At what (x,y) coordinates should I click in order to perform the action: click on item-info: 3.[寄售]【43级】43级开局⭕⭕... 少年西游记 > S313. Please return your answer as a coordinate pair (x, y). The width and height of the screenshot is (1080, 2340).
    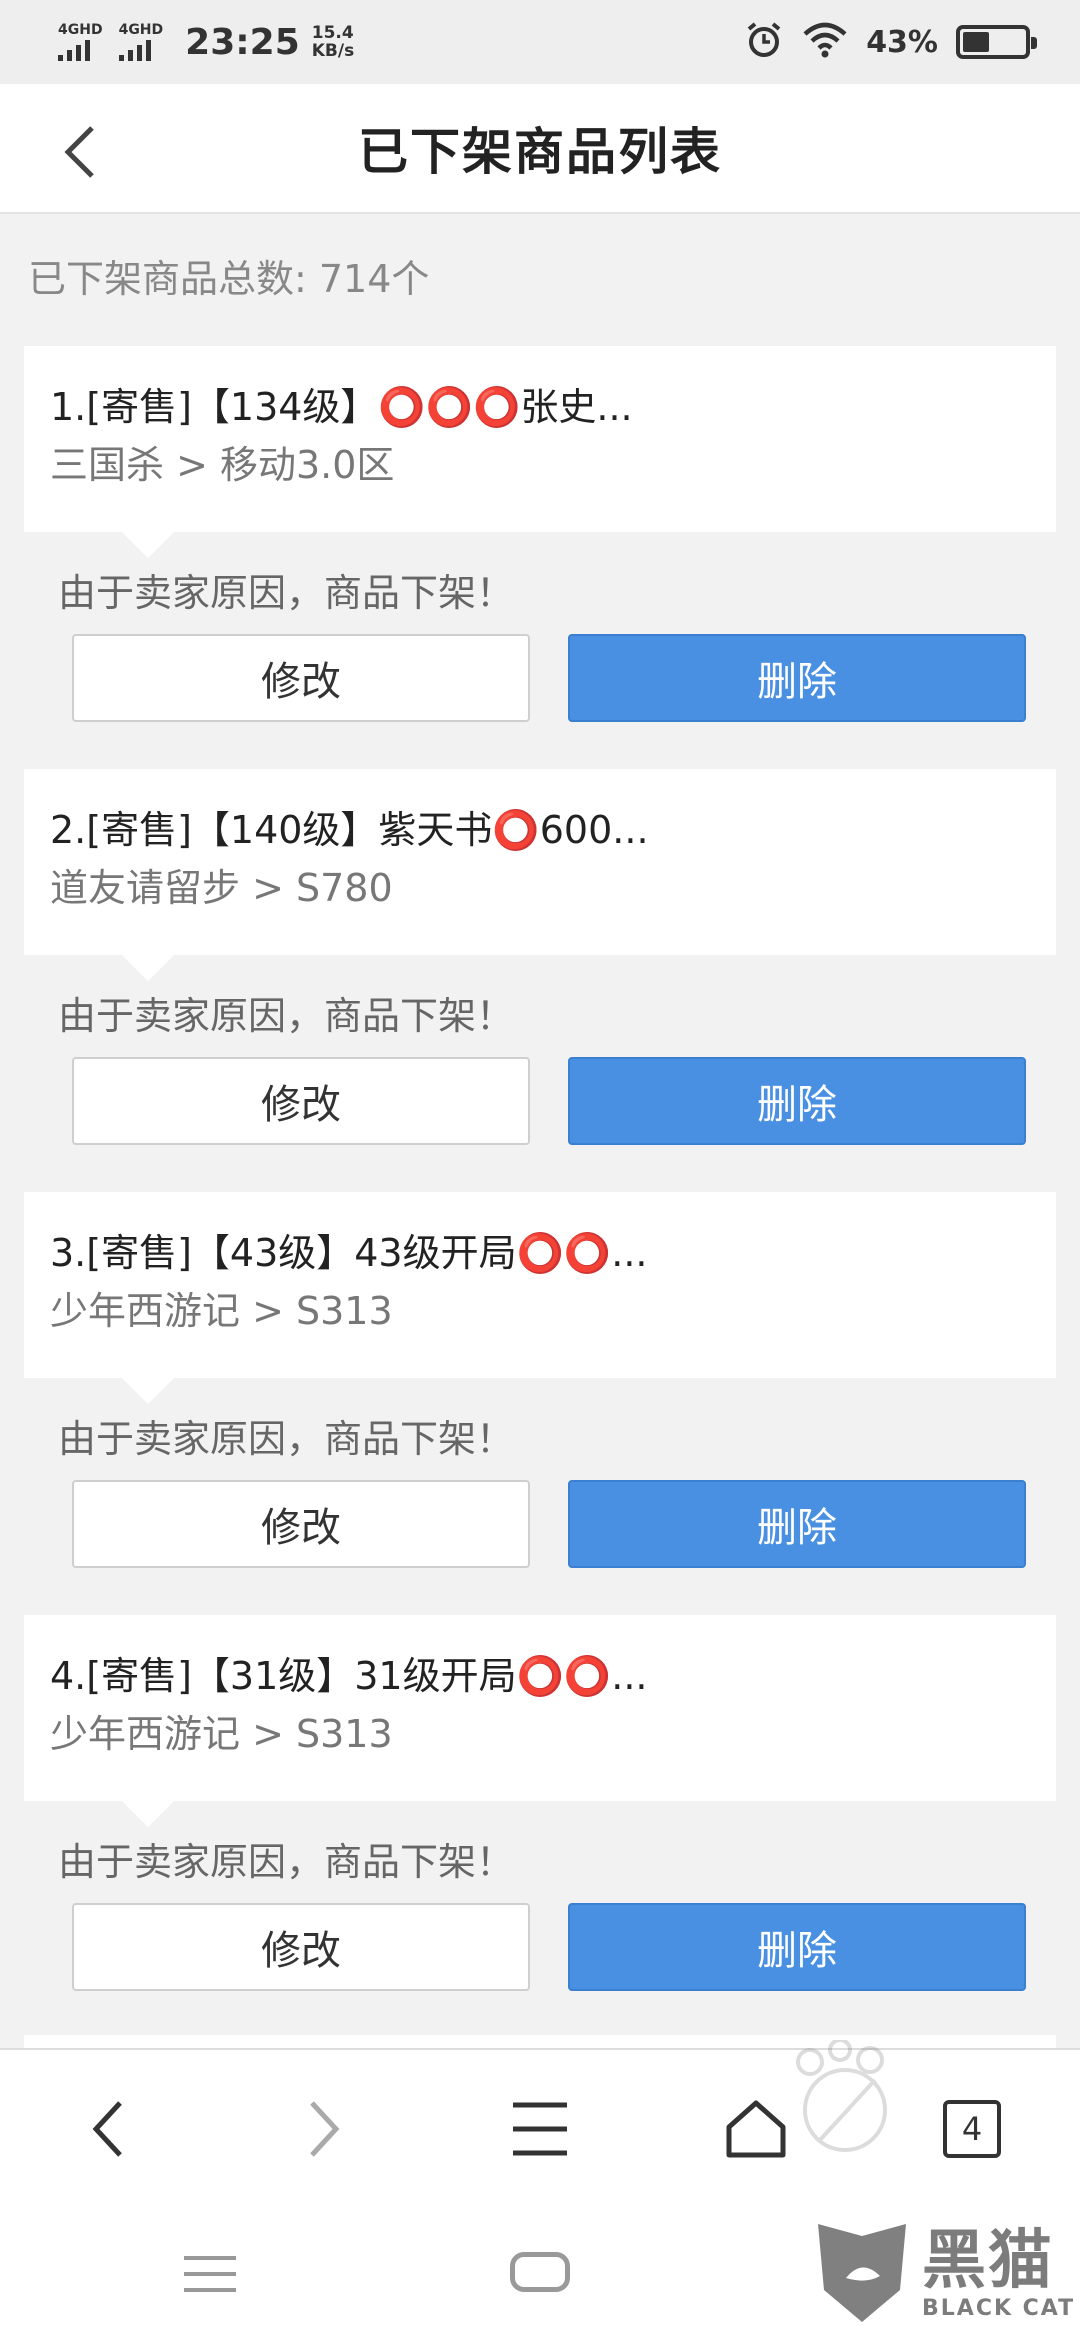
    Looking at the image, I should click on (540, 1298).